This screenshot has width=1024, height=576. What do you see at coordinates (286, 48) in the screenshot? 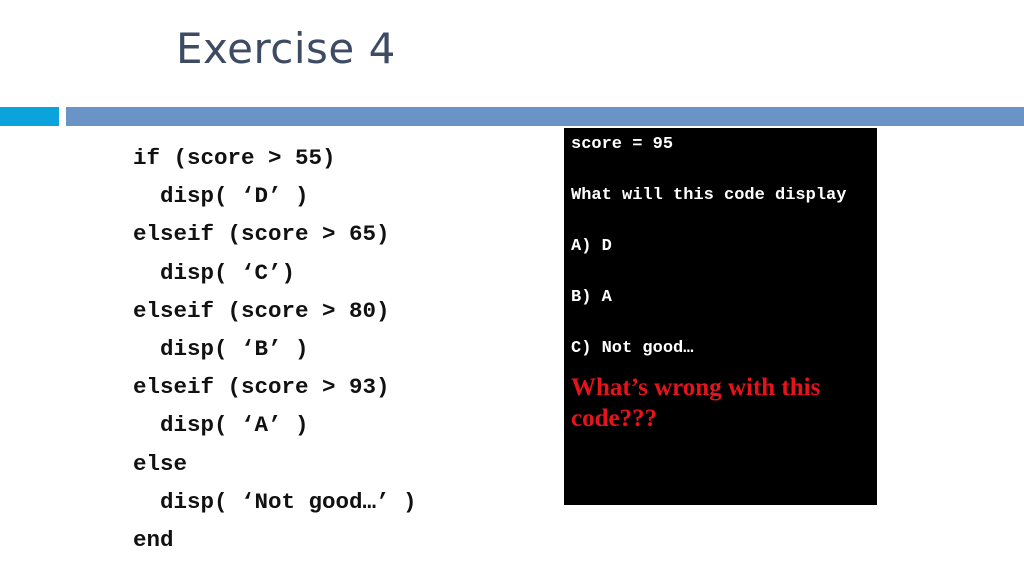
I see `slide-title: Exercise 4` at bounding box center [286, 48].